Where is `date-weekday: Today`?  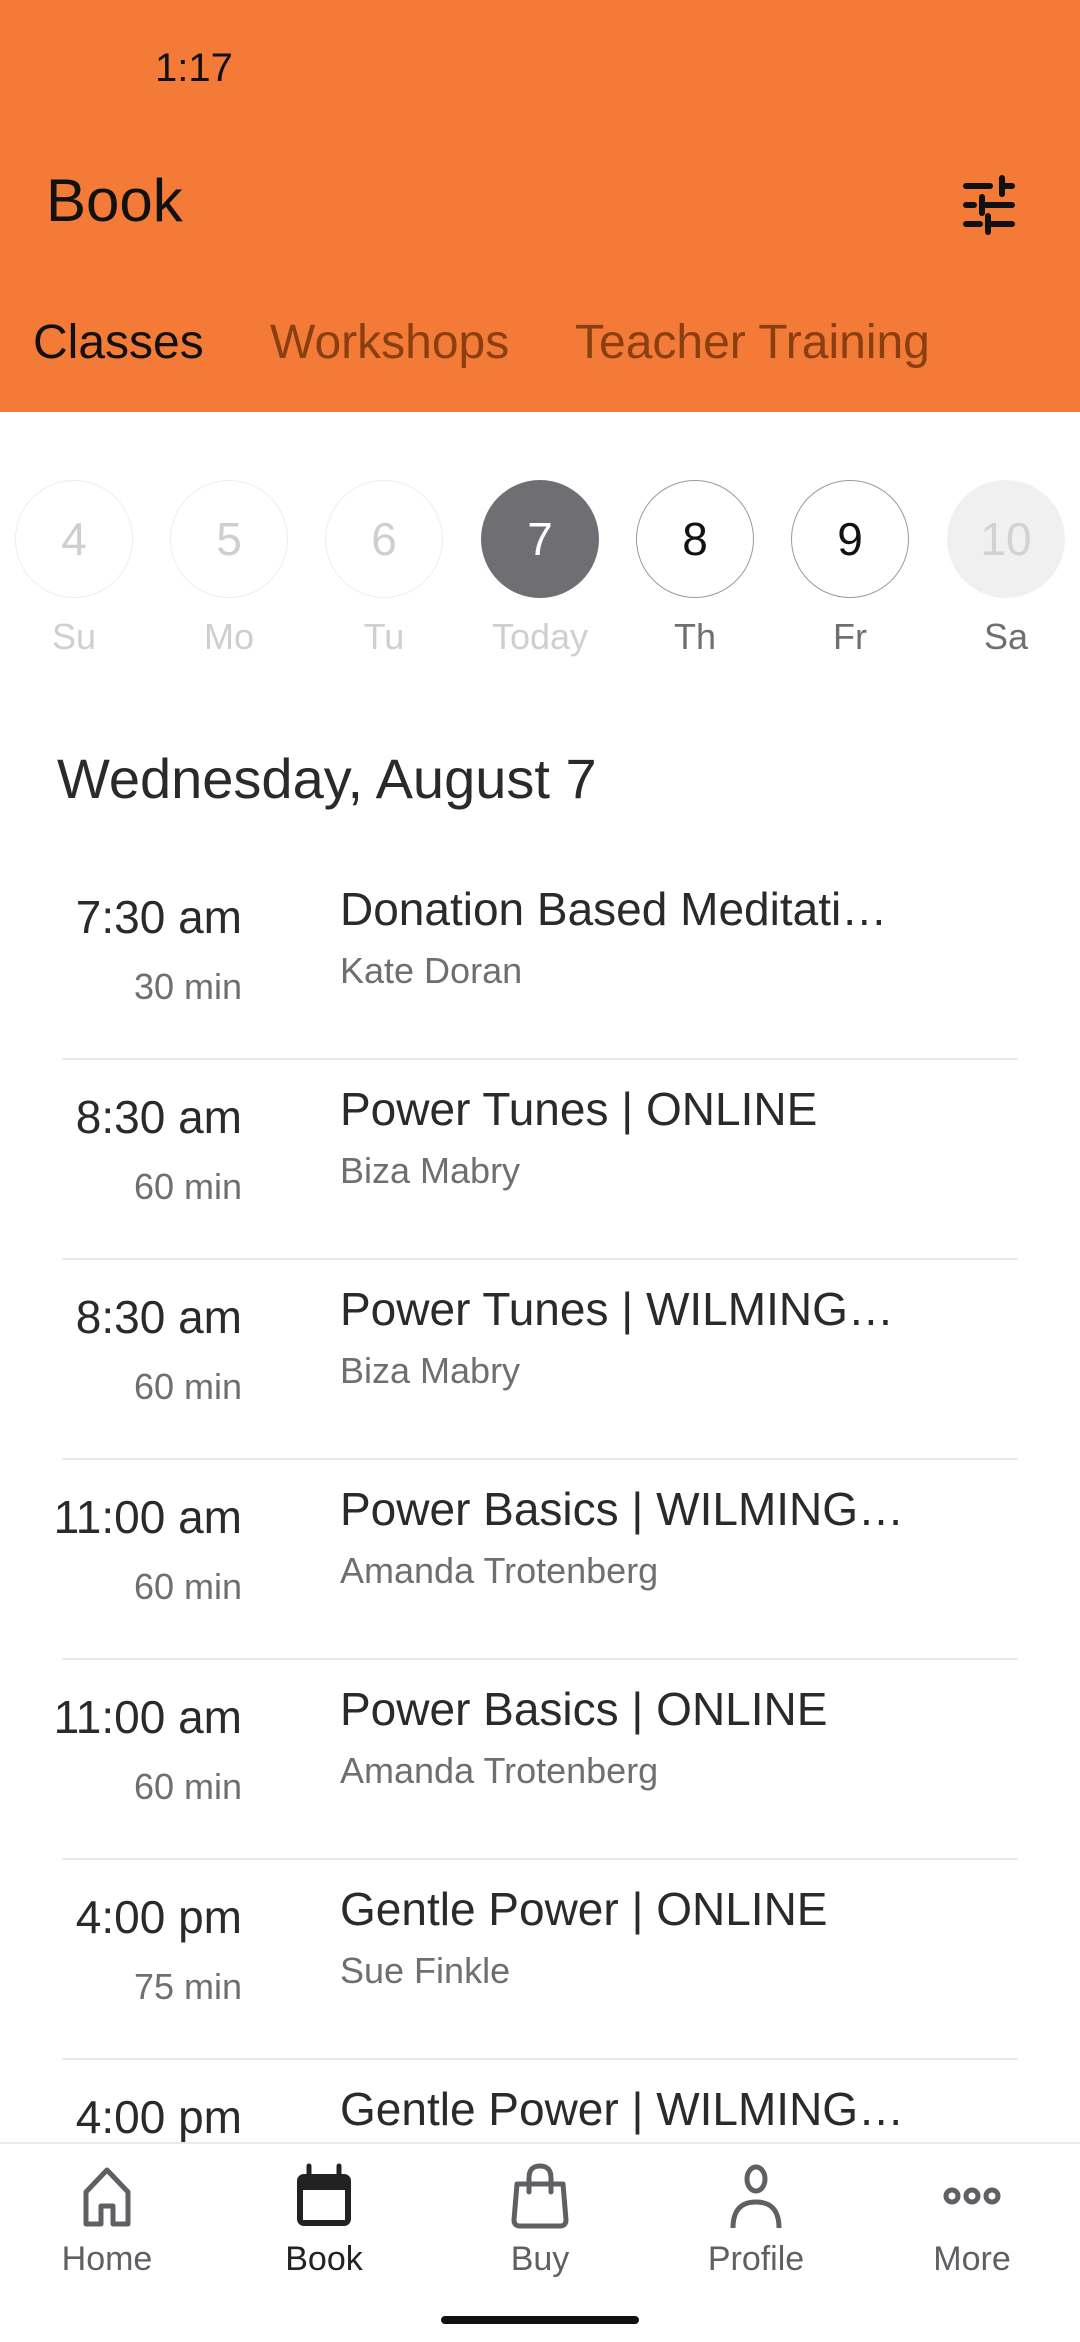 date-weekday: Today is located at coordinates (540, 636).